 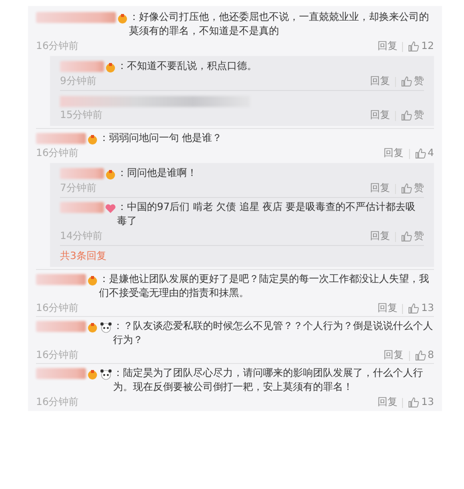 I want to click on comment-time: 15分钟前, so click(x=81, y=115).